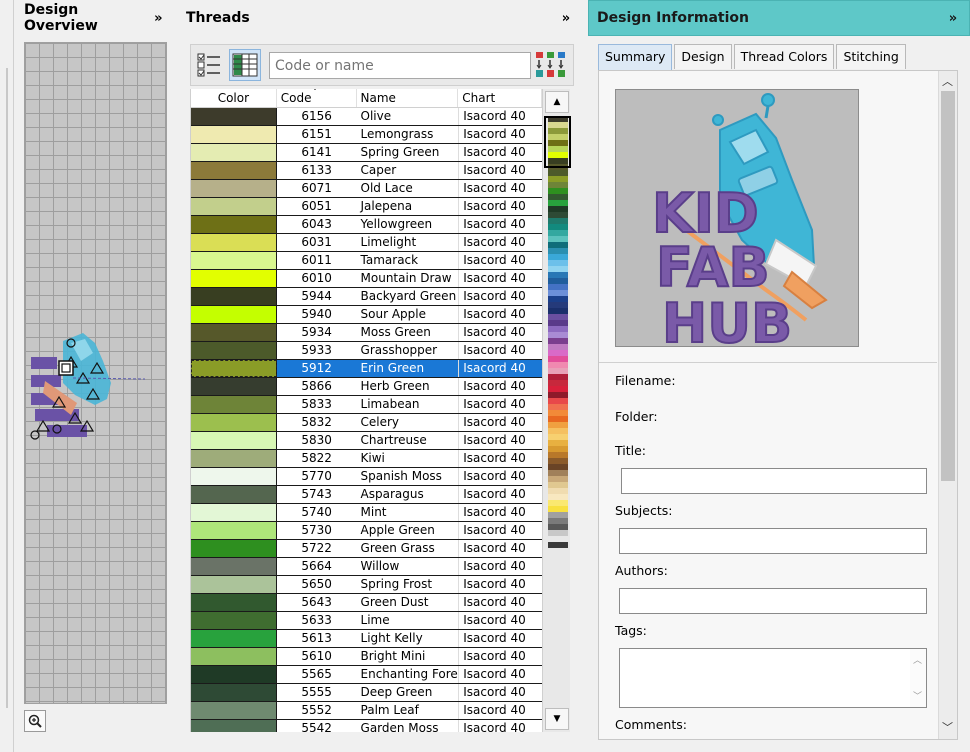 This screenshot has height=752, width=970. What do you see at coordinates (784, 56) in the screenshot?
I see `tab-thread-colors: Thread Colors` at bounding box center [784, 56].